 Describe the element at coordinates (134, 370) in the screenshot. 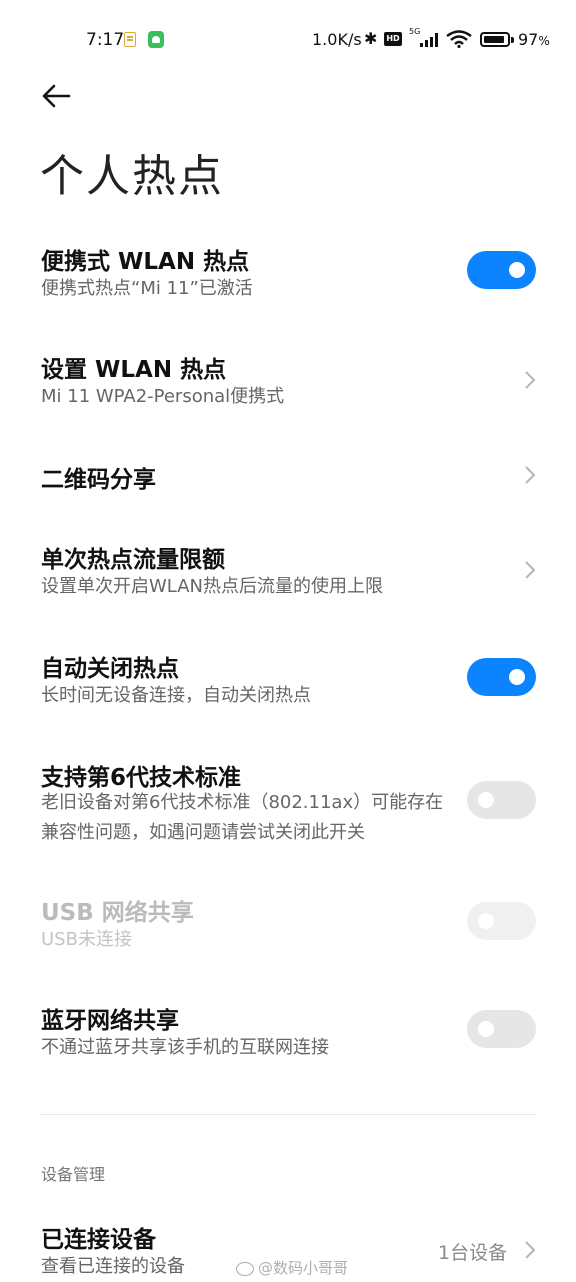

I see `row-title: 设置 WLAN 热点` at that location.